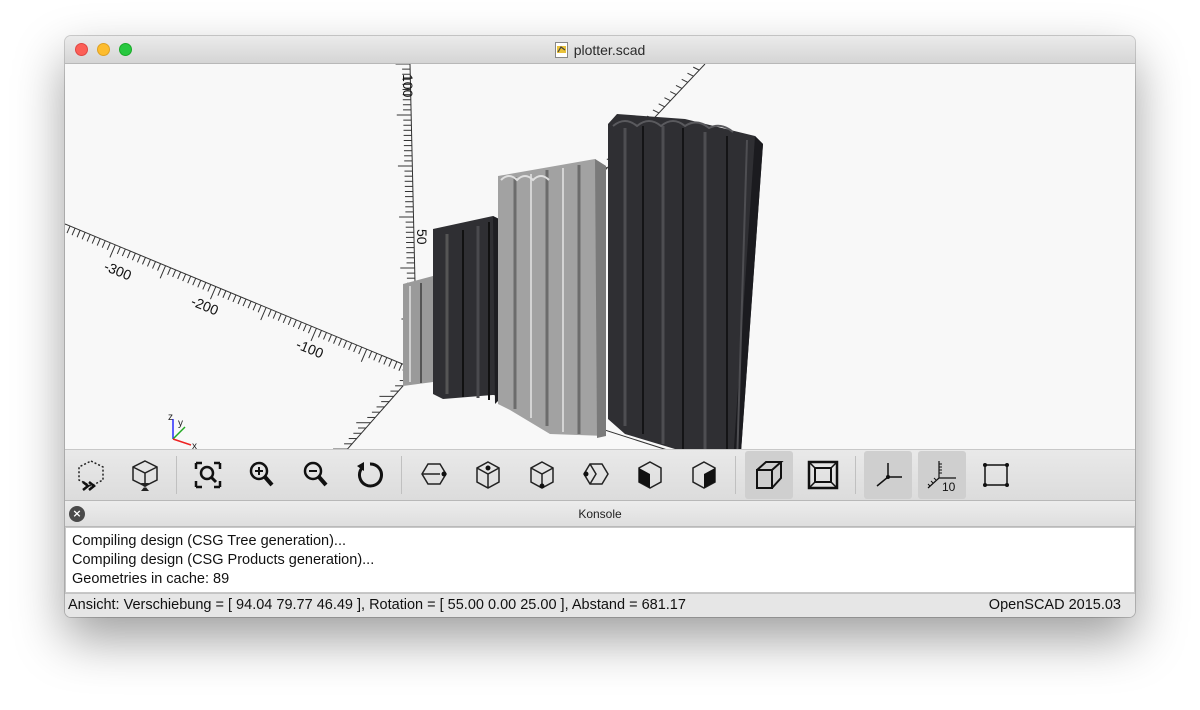 This screenshot has width=1200, height=710. I want to click on preview-icon, so click(91, 475).